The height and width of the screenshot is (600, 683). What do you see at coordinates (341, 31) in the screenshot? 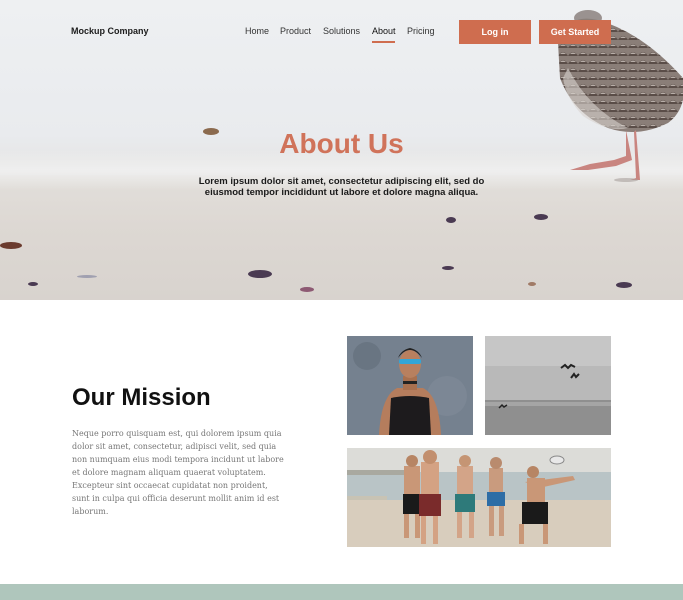
I see `nav-solutions: Solutions` at bounding box center [341, 31].